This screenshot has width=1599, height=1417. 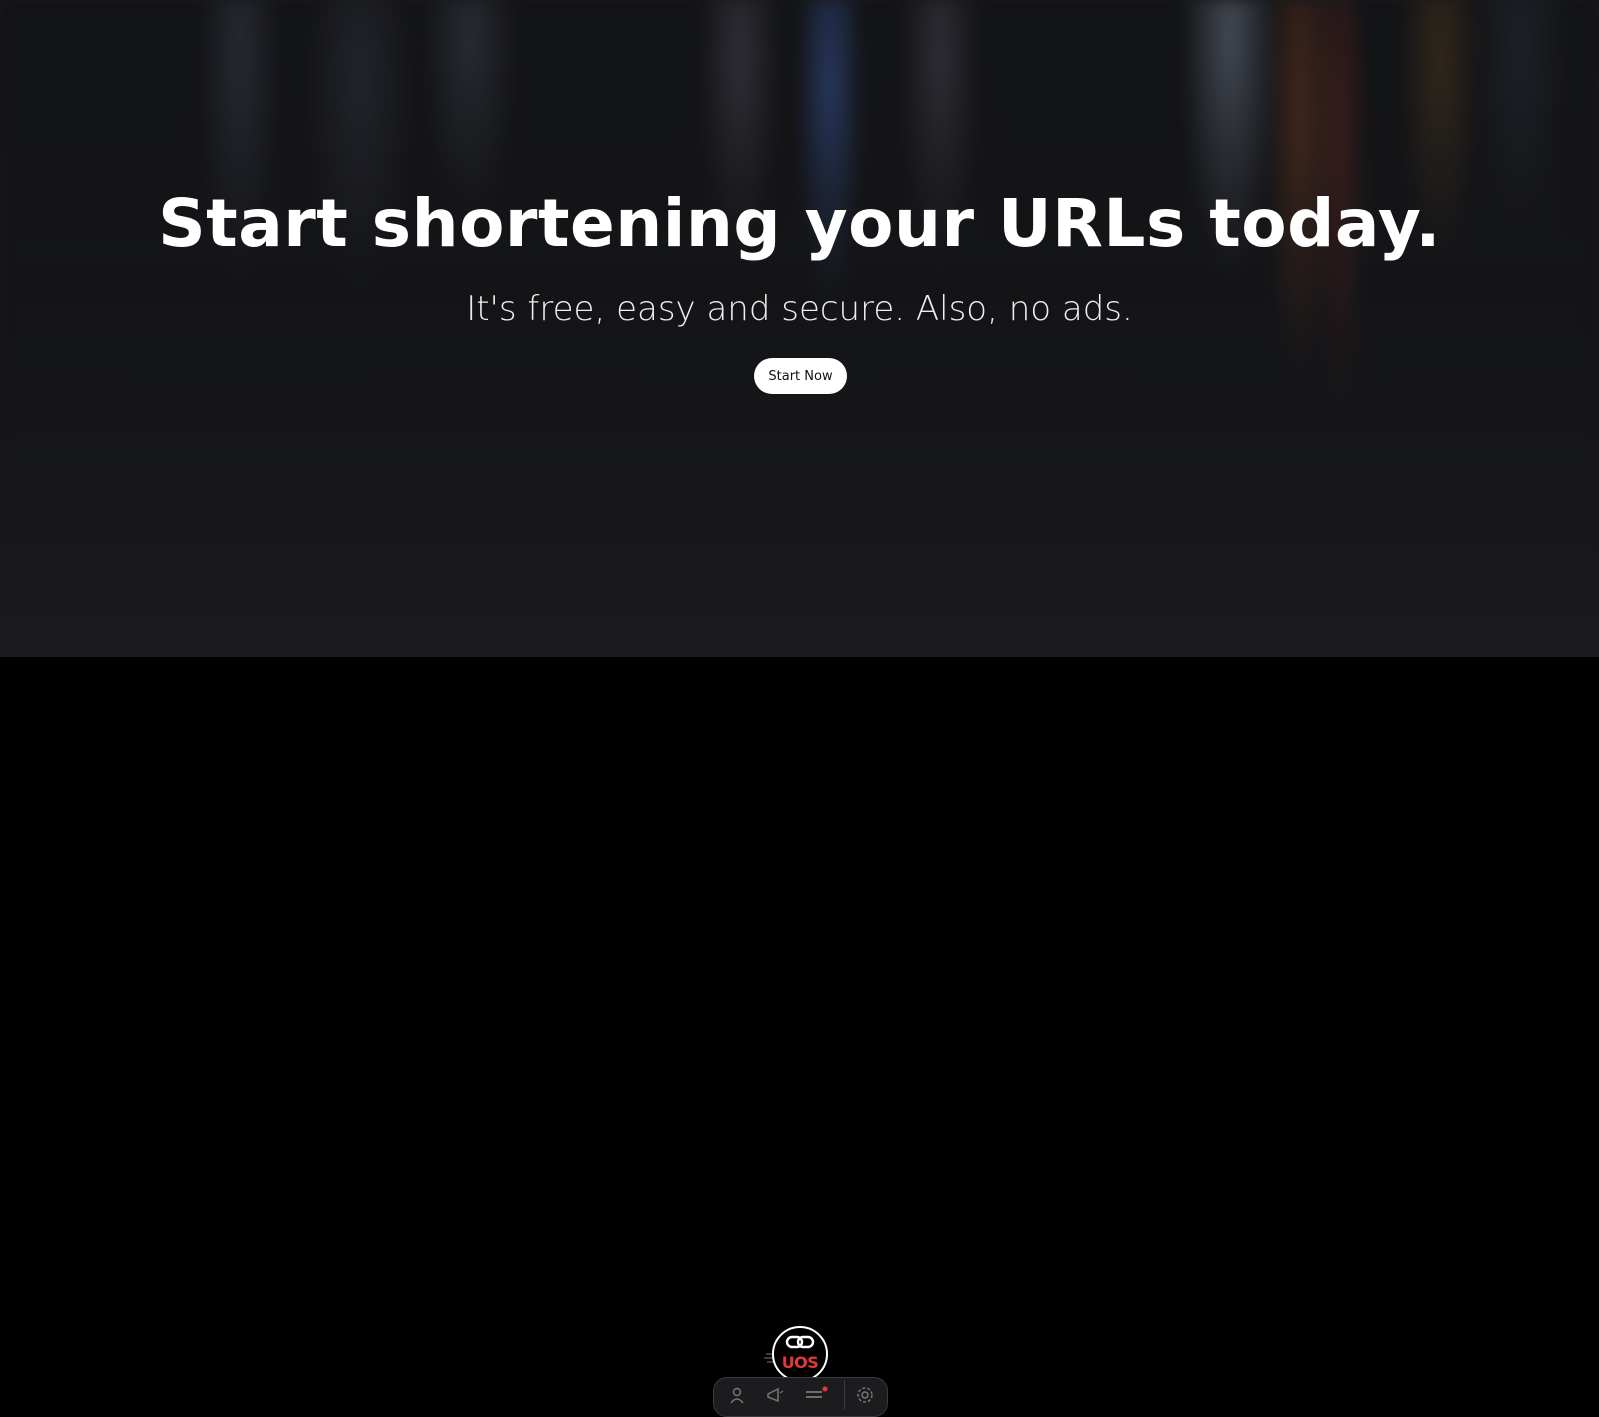 What do you see at coordinates (775, 1395) in the screenshot?
I see `megaphone-icon` at bounding box center [775, 1395].